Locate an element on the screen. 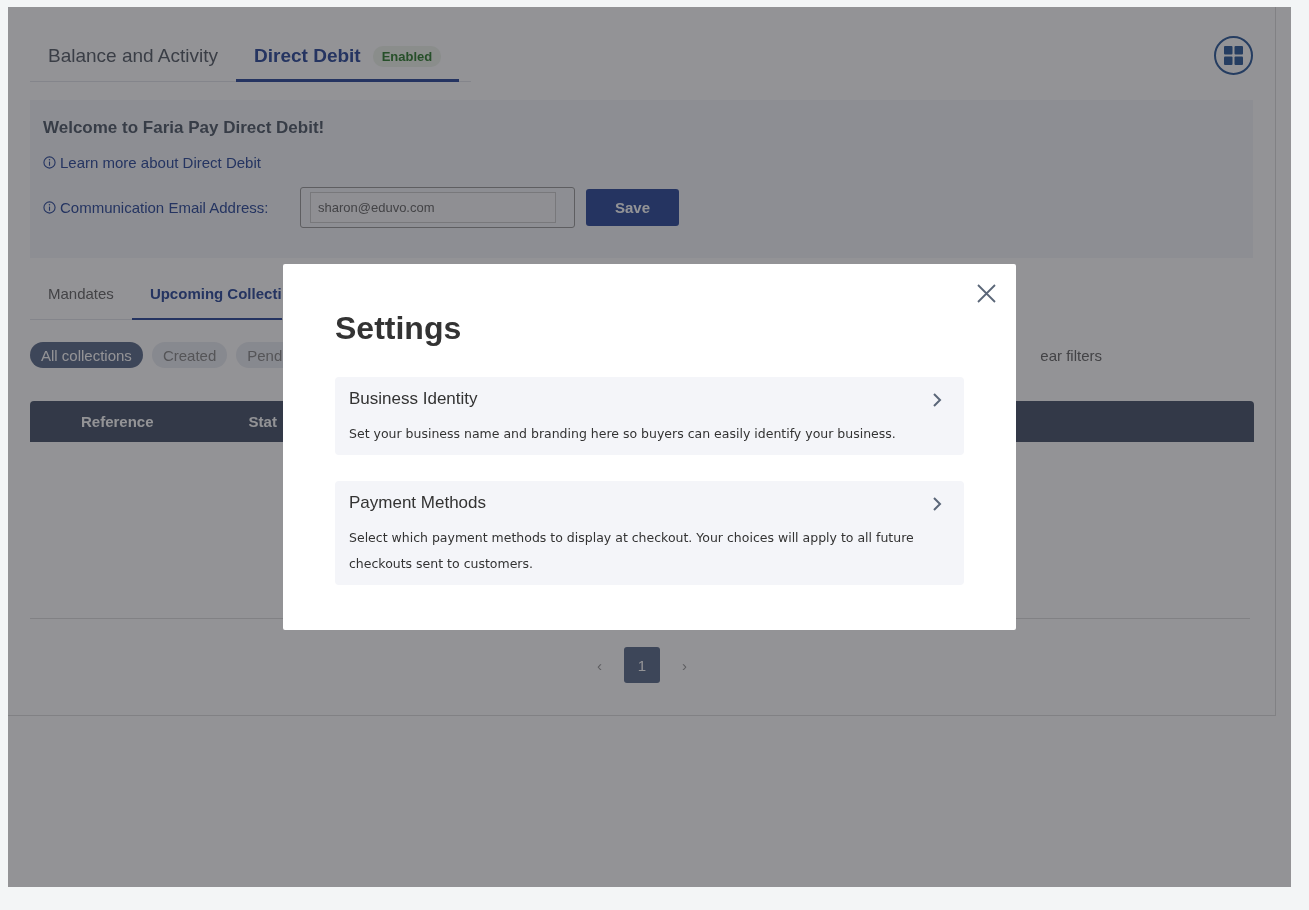 The width and height of the screenshot is (1309, 910). next-page-button: › is located at coordinates (684, 665).